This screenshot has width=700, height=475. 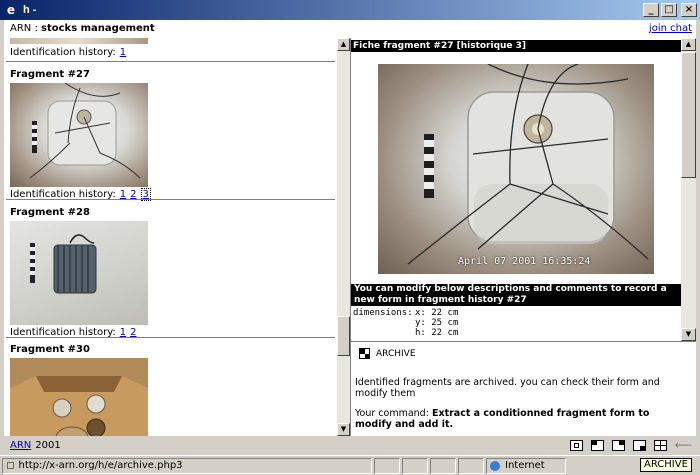 What do you see at coordinates (672, 28) in the screenshot?
I see `join-chat-link: join chat` at bounding box center [672, 28].